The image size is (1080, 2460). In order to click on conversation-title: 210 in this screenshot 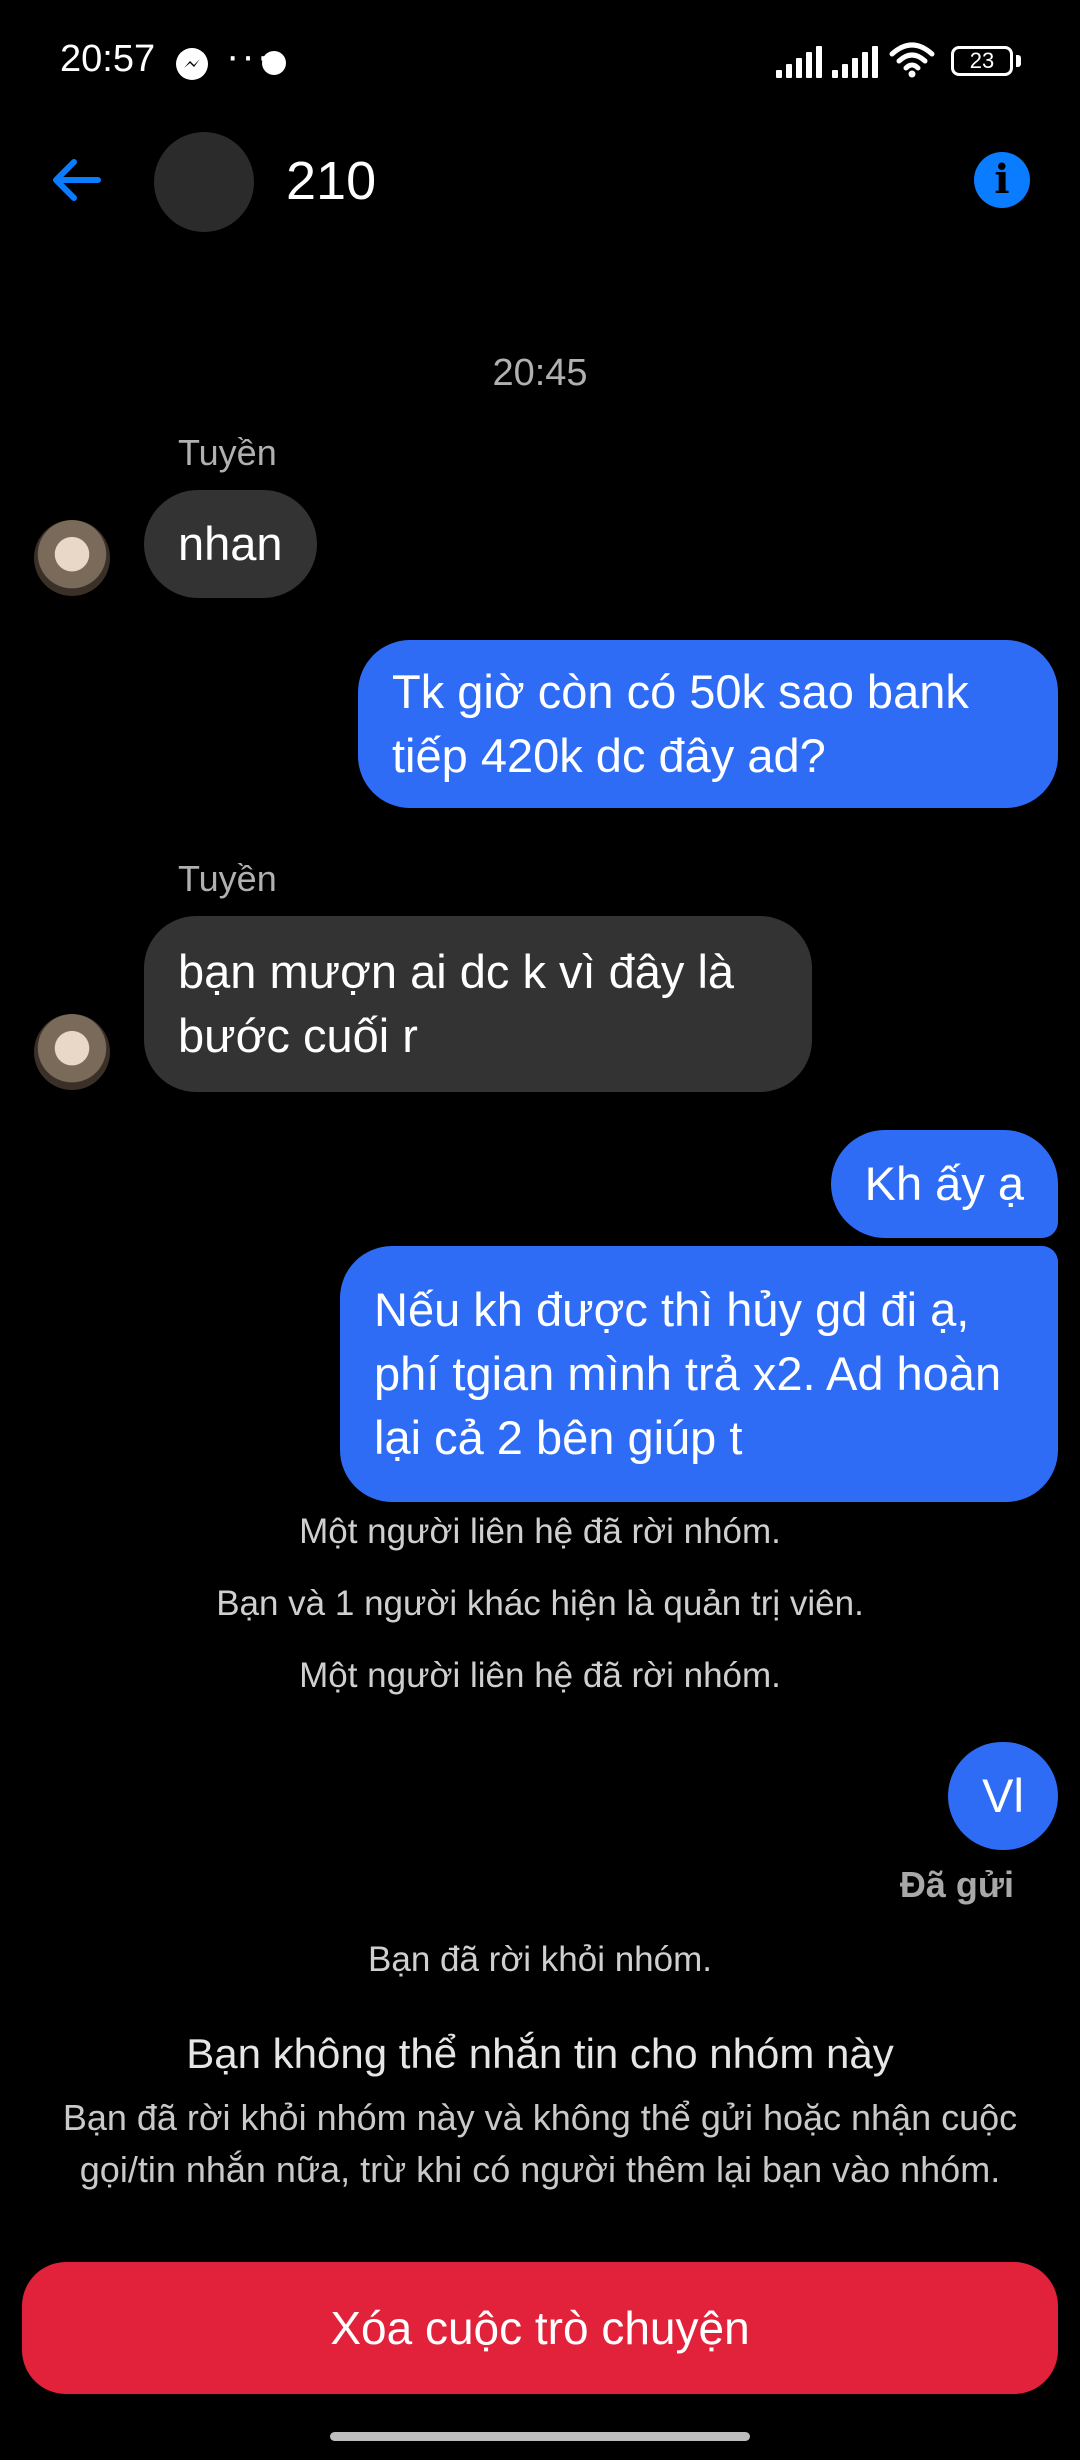, I will do `click(331, 181)`.